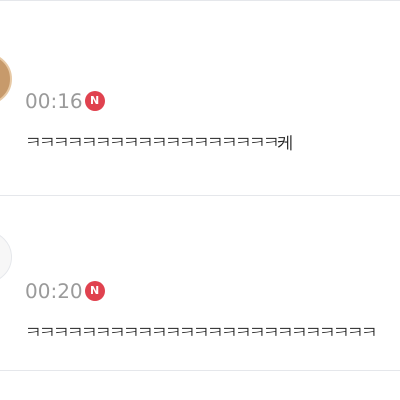 The height and width of the screenshot is (400, 400). What do you see at coordinates (54, 101) in the screenshot?
I see `comment-time: 00:16` at bounding box center [54, 101].